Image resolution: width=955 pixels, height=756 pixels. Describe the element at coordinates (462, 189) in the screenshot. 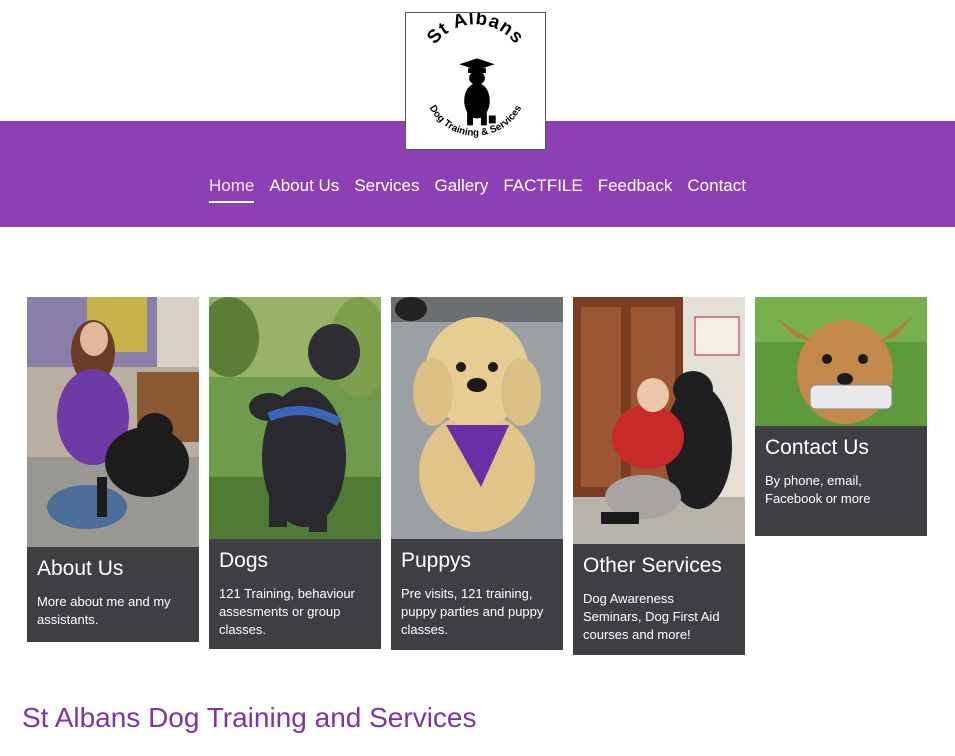

I see `nav-gallery: Gallery` at that location.